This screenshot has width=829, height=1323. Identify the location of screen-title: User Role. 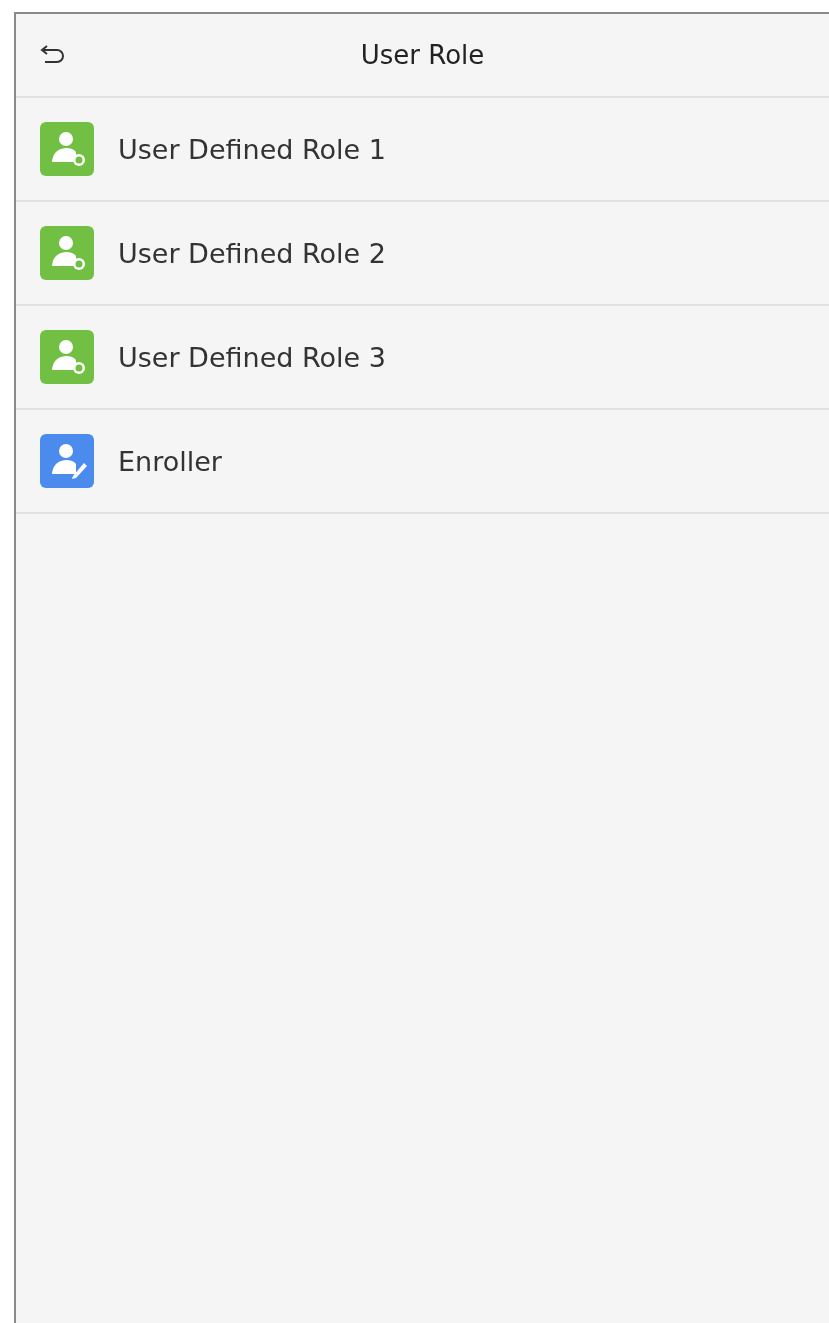
(422, 55).